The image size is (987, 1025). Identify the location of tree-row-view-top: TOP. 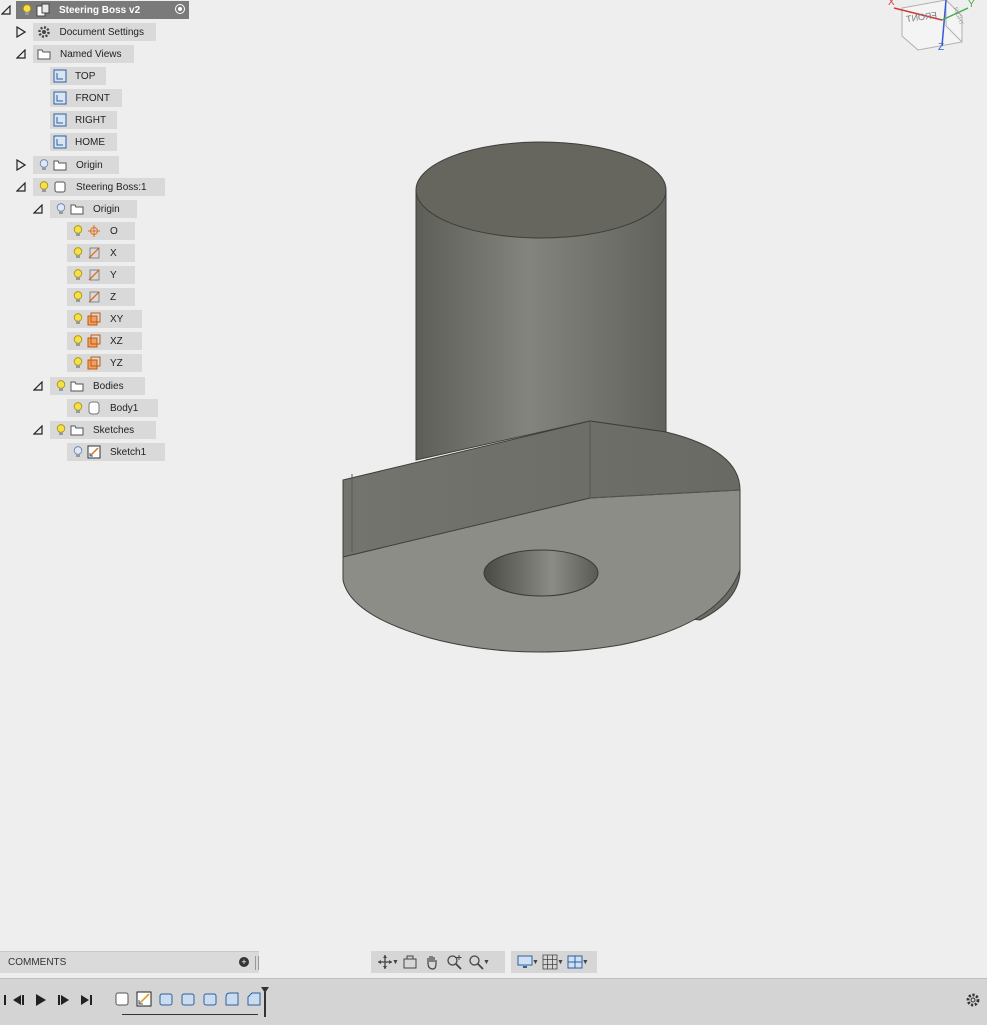
(78, 76).